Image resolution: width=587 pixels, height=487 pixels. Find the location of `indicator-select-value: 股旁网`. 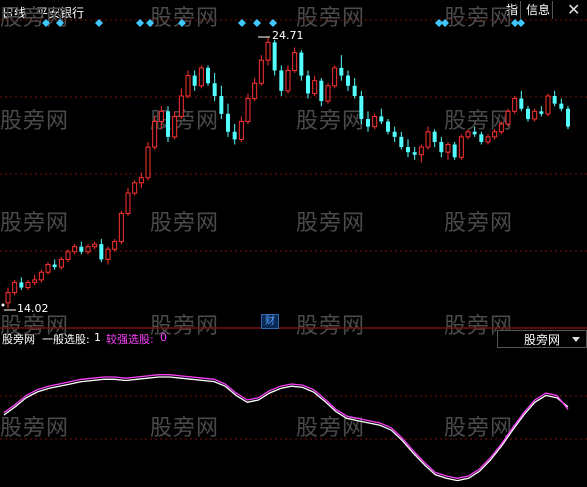

indicator-select-value: 股旁网 is located at coordinates (542, 340).